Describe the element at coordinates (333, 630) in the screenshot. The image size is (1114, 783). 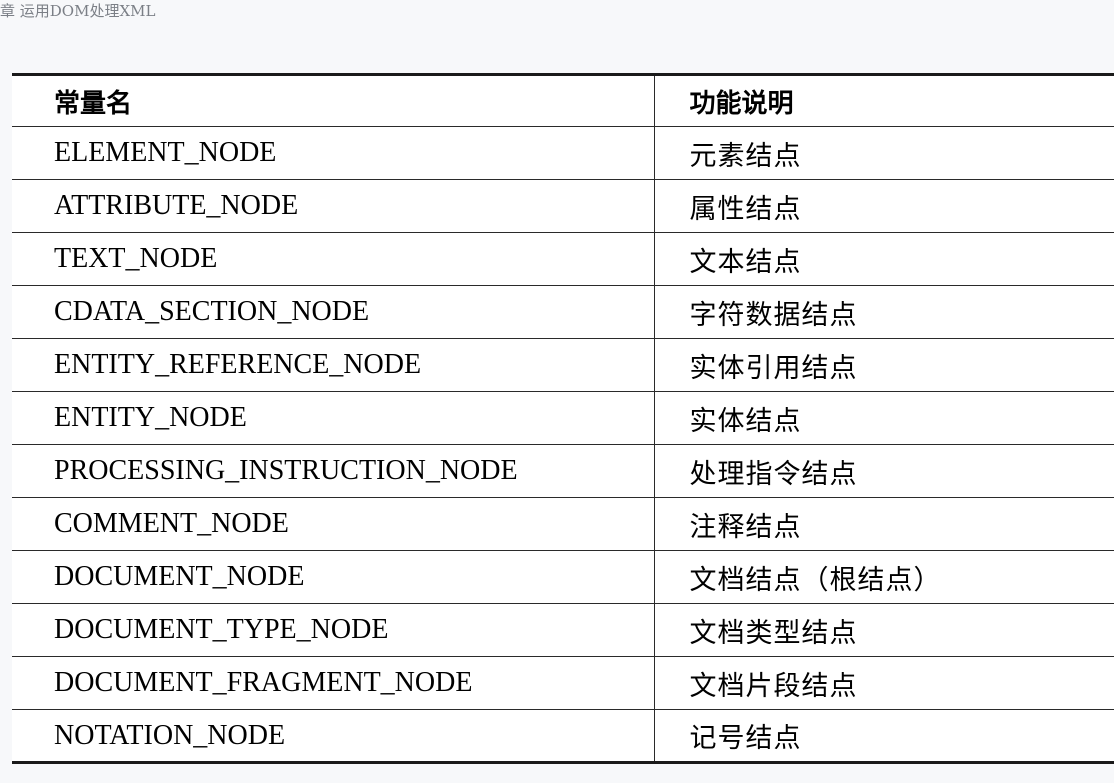
I see `constant-name-cell: DOCUMENT_TYPE_NODE` at that location.